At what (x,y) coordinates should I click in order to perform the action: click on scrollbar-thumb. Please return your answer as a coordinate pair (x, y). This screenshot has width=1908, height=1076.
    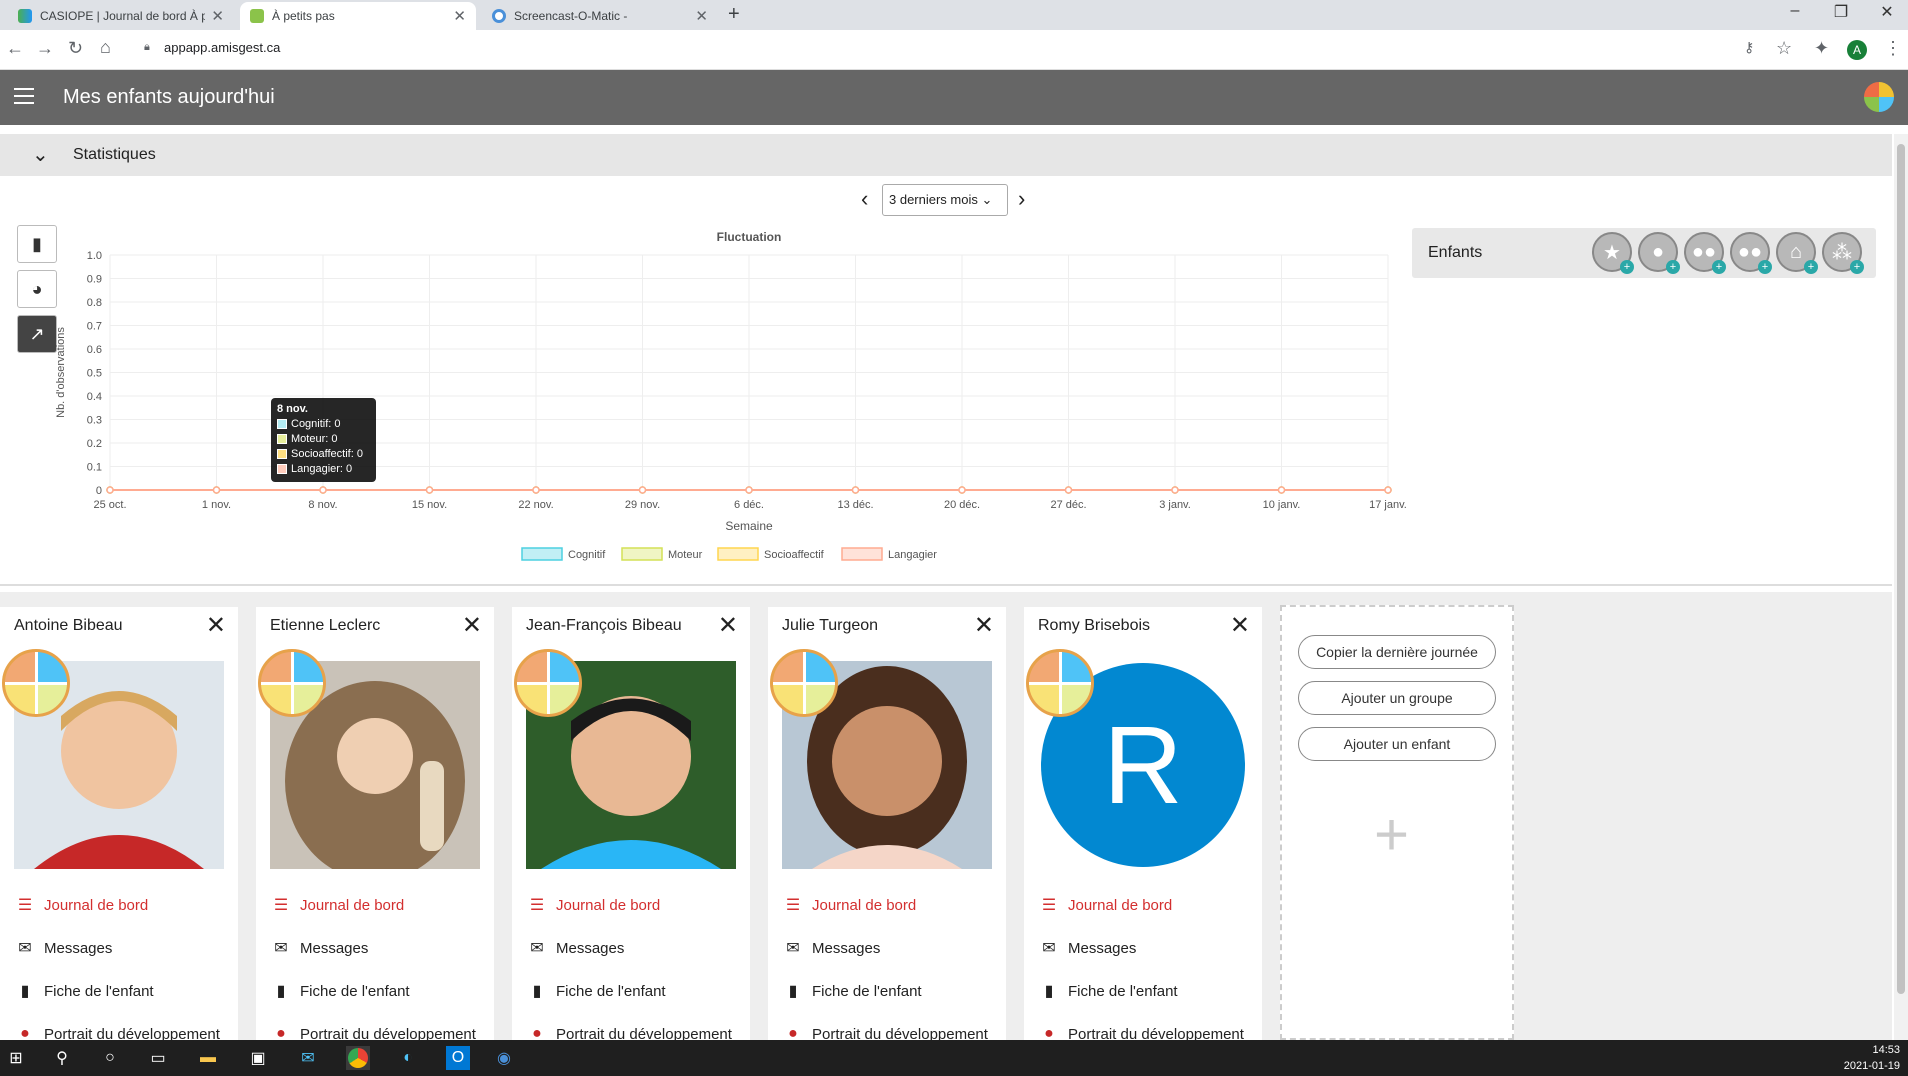
    Looking at the image, I should click on (1901, 569).